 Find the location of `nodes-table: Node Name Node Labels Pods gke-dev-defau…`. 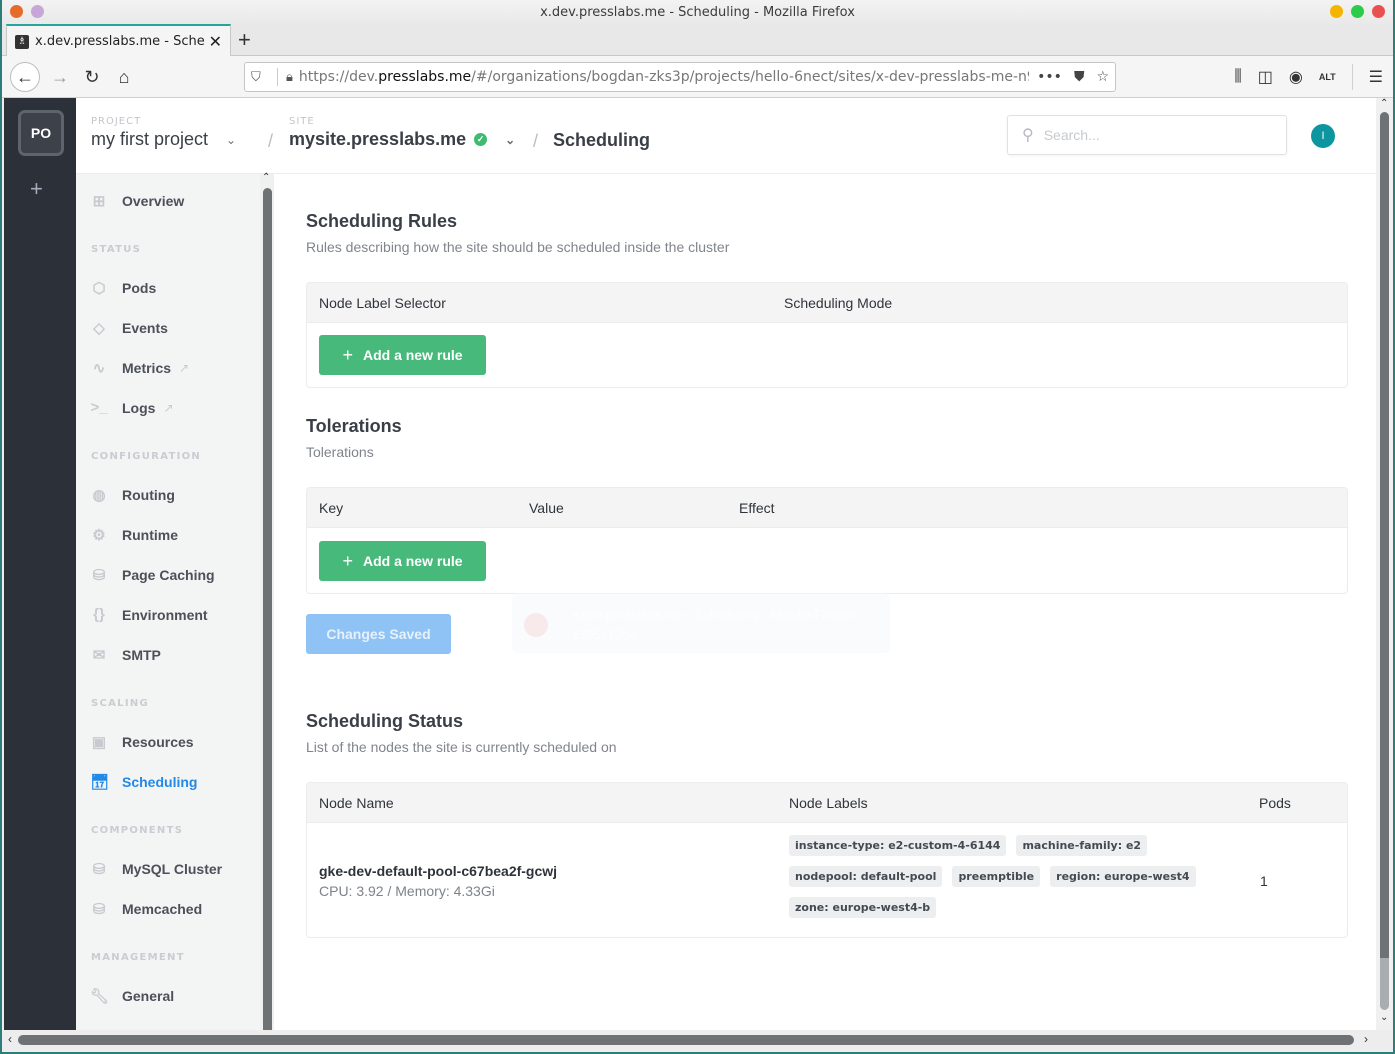

nodes-table: Node Name Node Labels Pods gke-dev-defau… is located at coordinates (827, 860).